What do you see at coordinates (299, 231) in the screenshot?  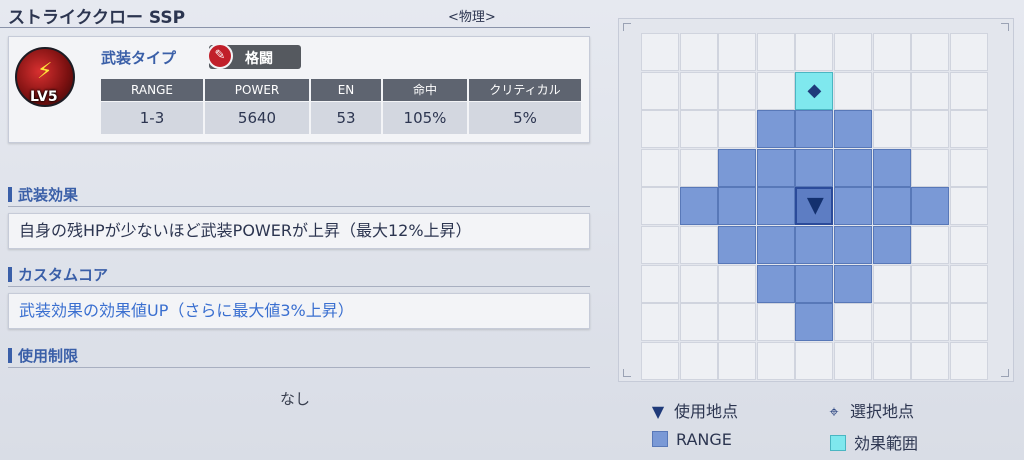 I see `effect-description: 自身の残HPが少ないほど武装POWERが上昇（最大12%上昇）` at bounding box center [299, 231].